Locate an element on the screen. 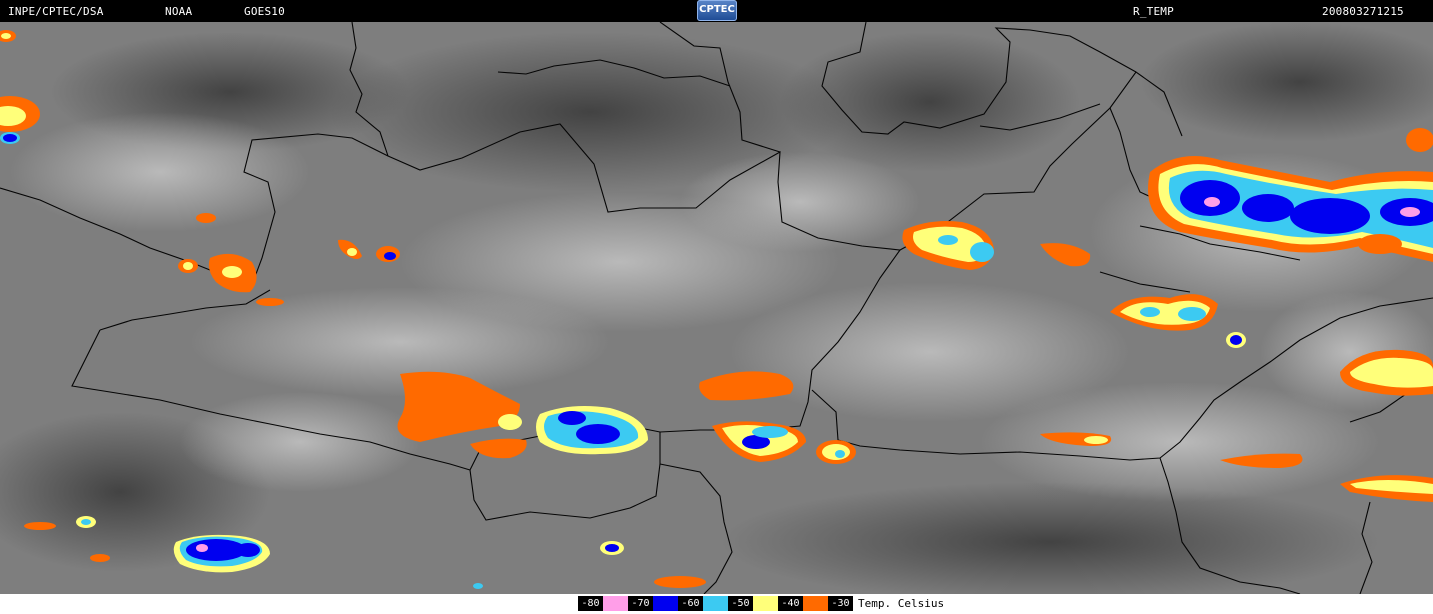  legend-bar: -80 -70 -60 -50 -40 -30 Temp. Celsius is located at coordinates (716, 604).